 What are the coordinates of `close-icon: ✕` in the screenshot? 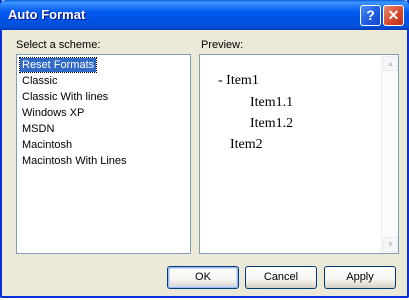 It's located at (393, 15).